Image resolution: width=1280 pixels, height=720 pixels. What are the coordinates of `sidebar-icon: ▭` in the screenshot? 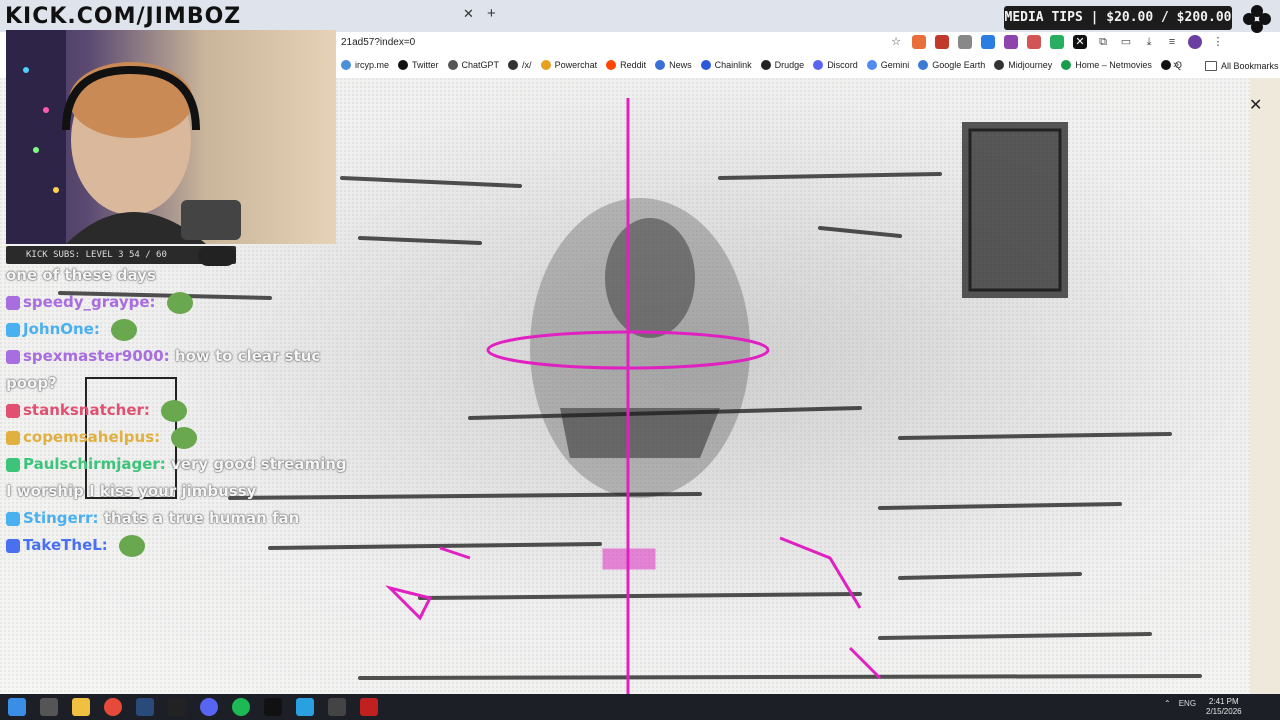 It's located at (1126, 42).